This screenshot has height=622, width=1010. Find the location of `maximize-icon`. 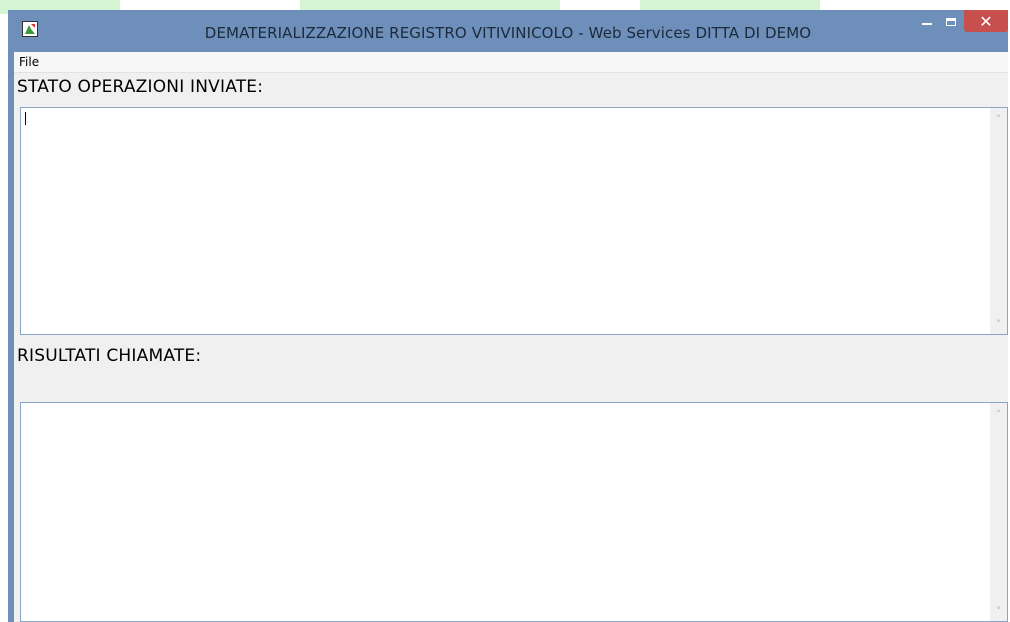

maximize-icon is located at coordinates (951, 22).